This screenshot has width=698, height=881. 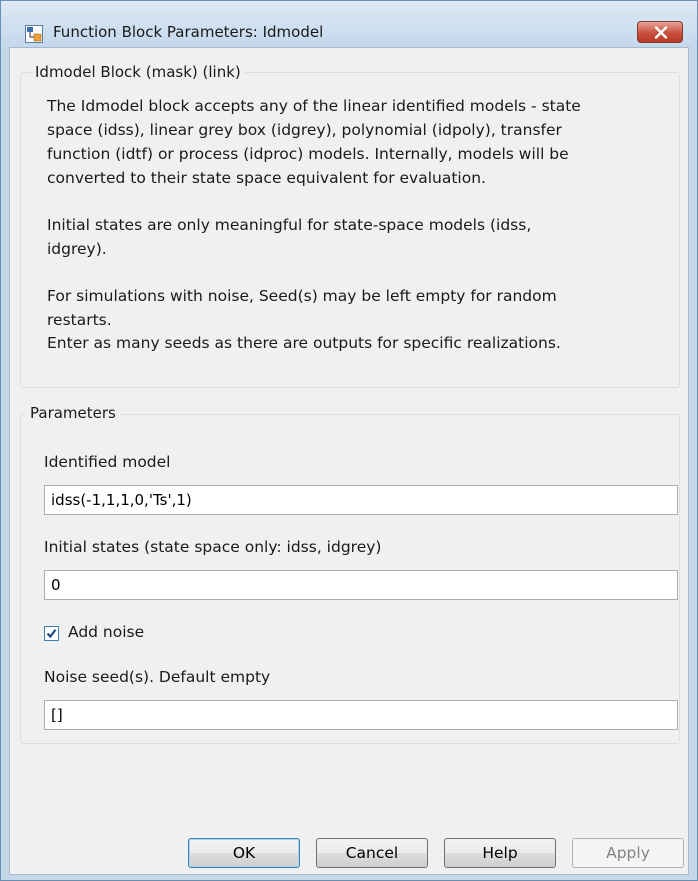 What do you see at coordinates (138, 72) in the screenshot?
I see `mask-group-legend: Idmodel Block (mask) (link)` at bounding box center [138, 72].